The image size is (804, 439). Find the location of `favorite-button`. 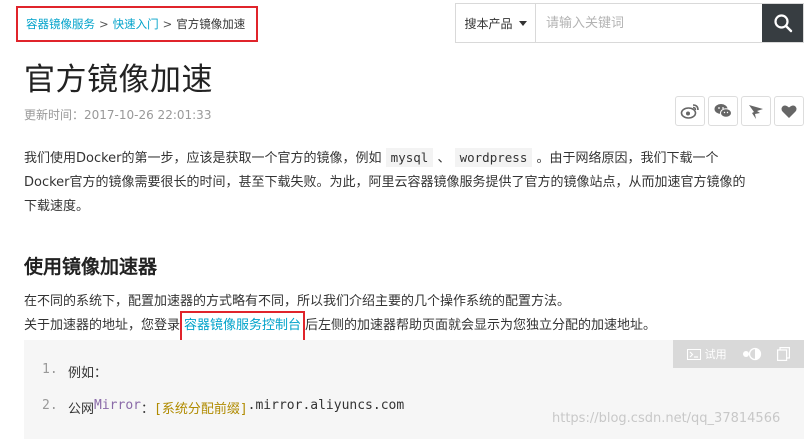

favorite-button is located at coordinates (789, 111).